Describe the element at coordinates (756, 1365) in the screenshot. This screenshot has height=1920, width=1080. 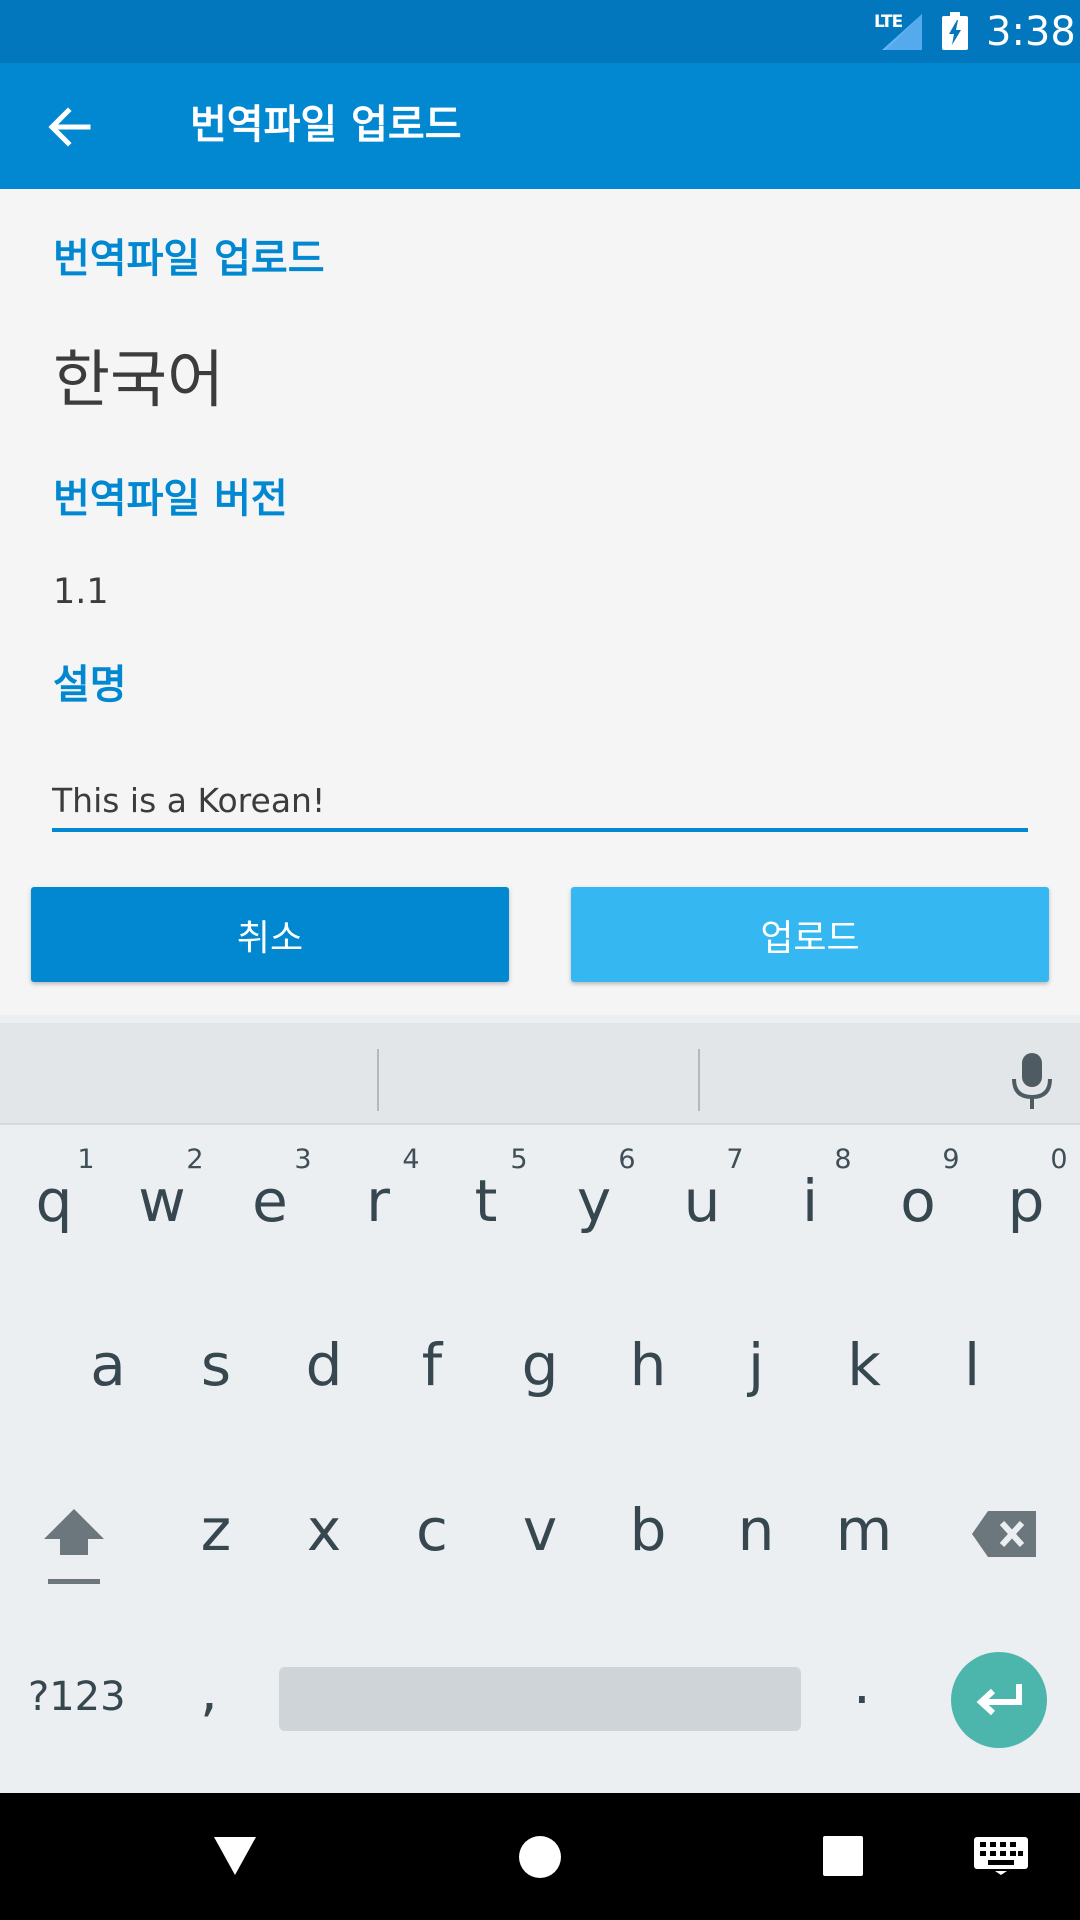
I see `key-j: j` at that location.